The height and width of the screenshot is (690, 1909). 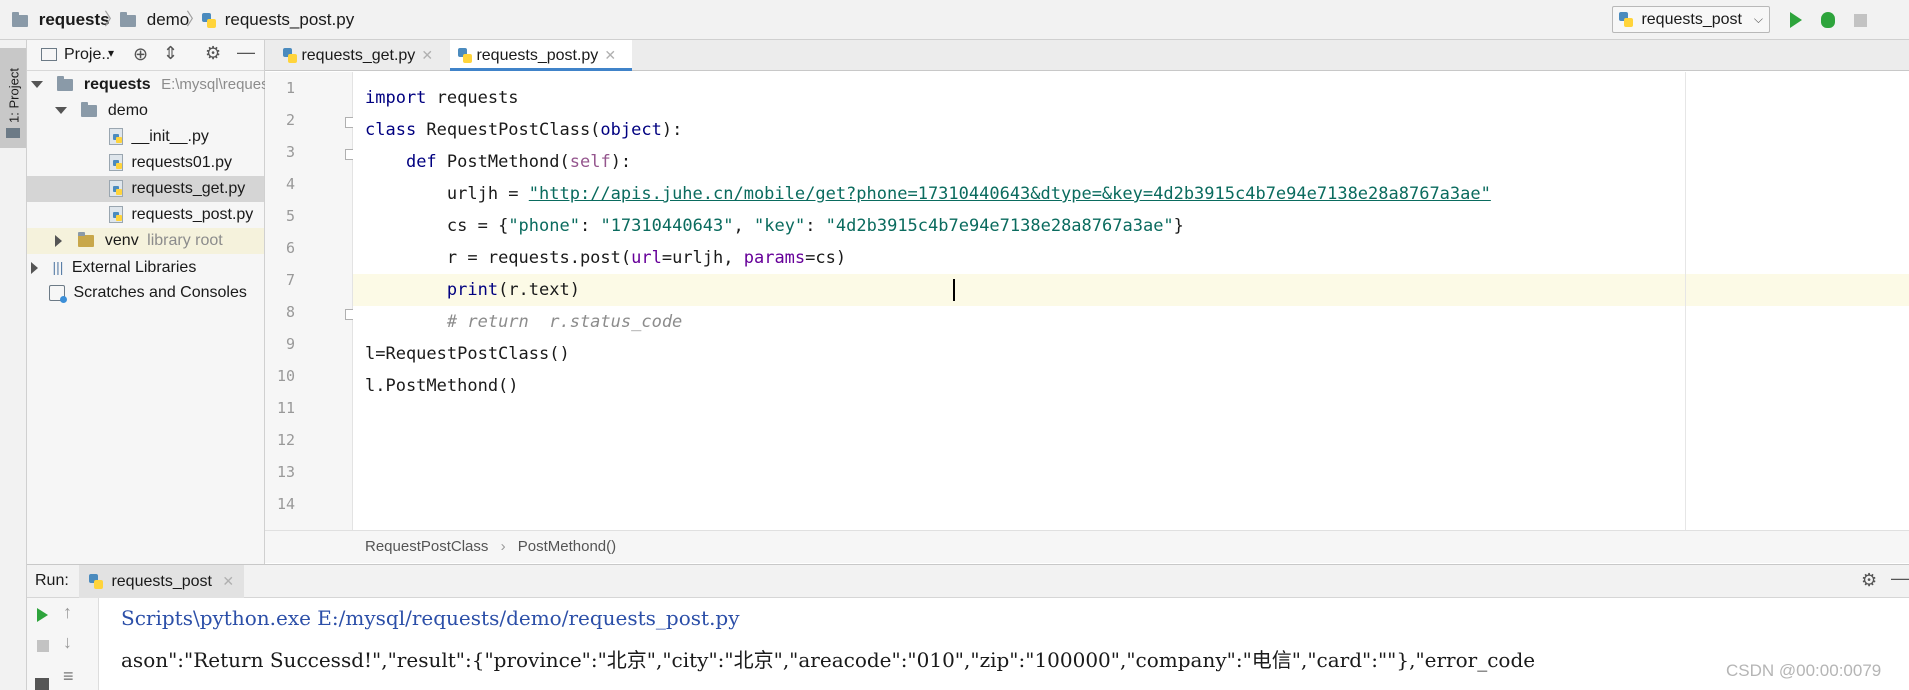 What do you see at coordinates (285, 440) in the screenshot?
I see `line-number: 12` at bounding box center [285, 440].